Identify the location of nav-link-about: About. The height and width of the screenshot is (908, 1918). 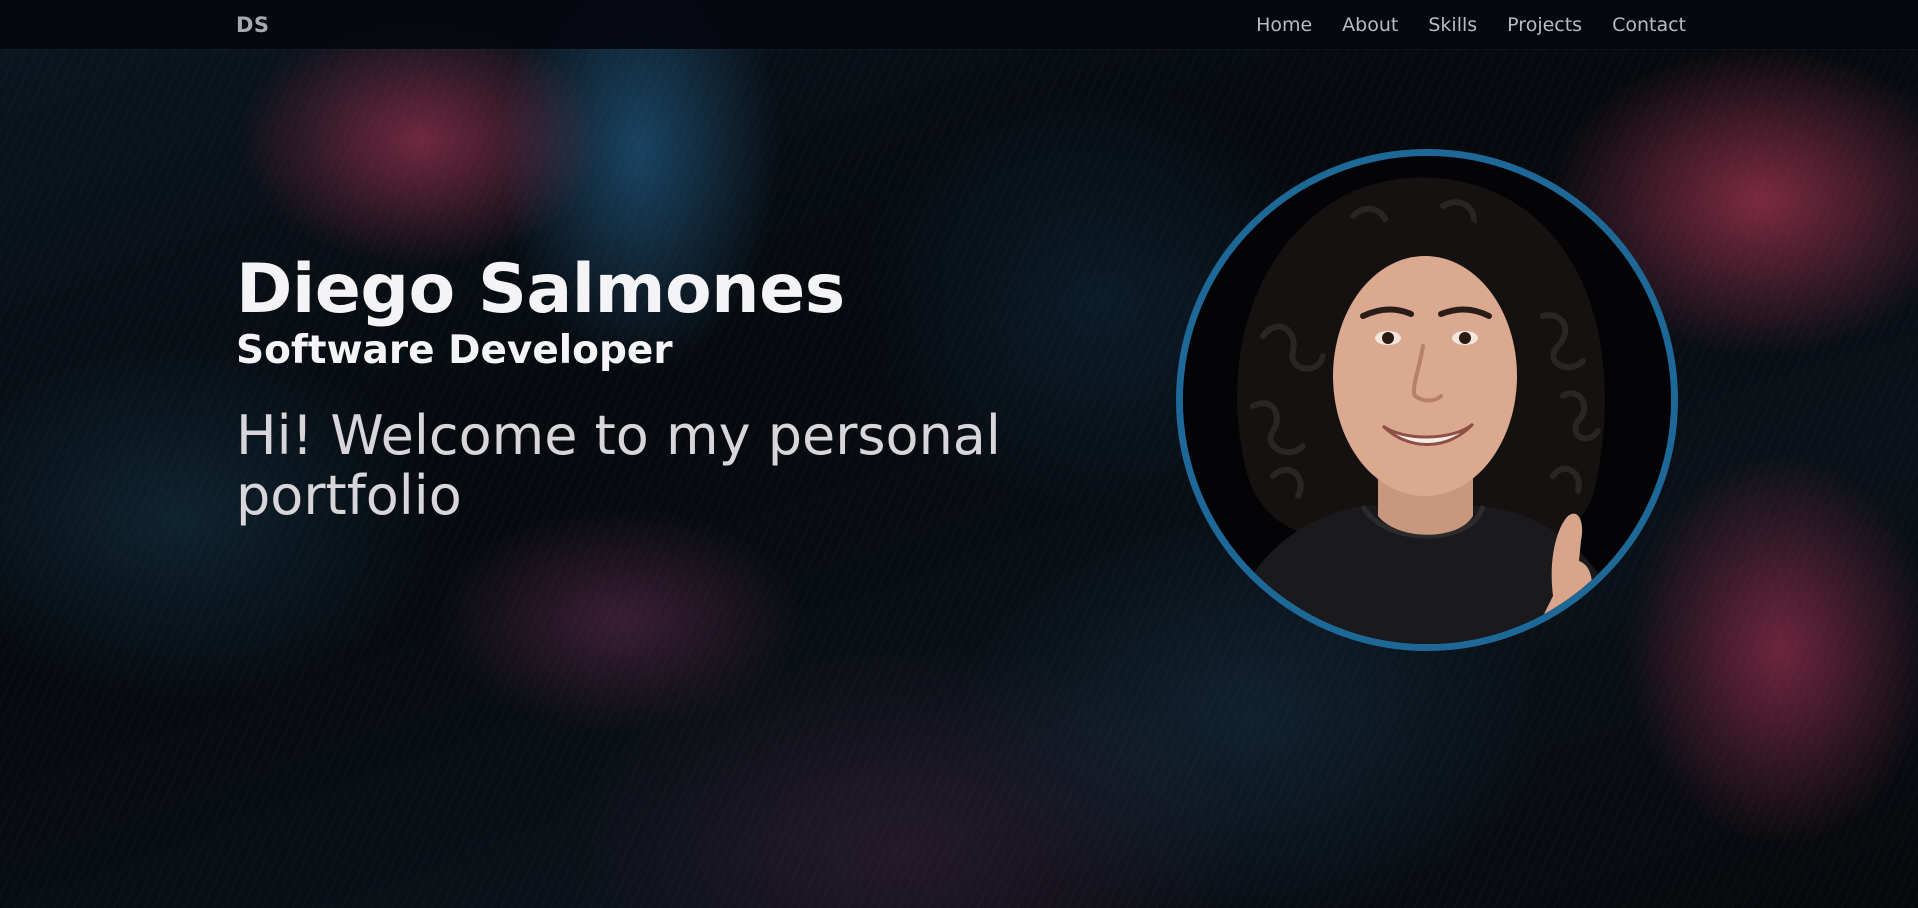
(1370, 25).